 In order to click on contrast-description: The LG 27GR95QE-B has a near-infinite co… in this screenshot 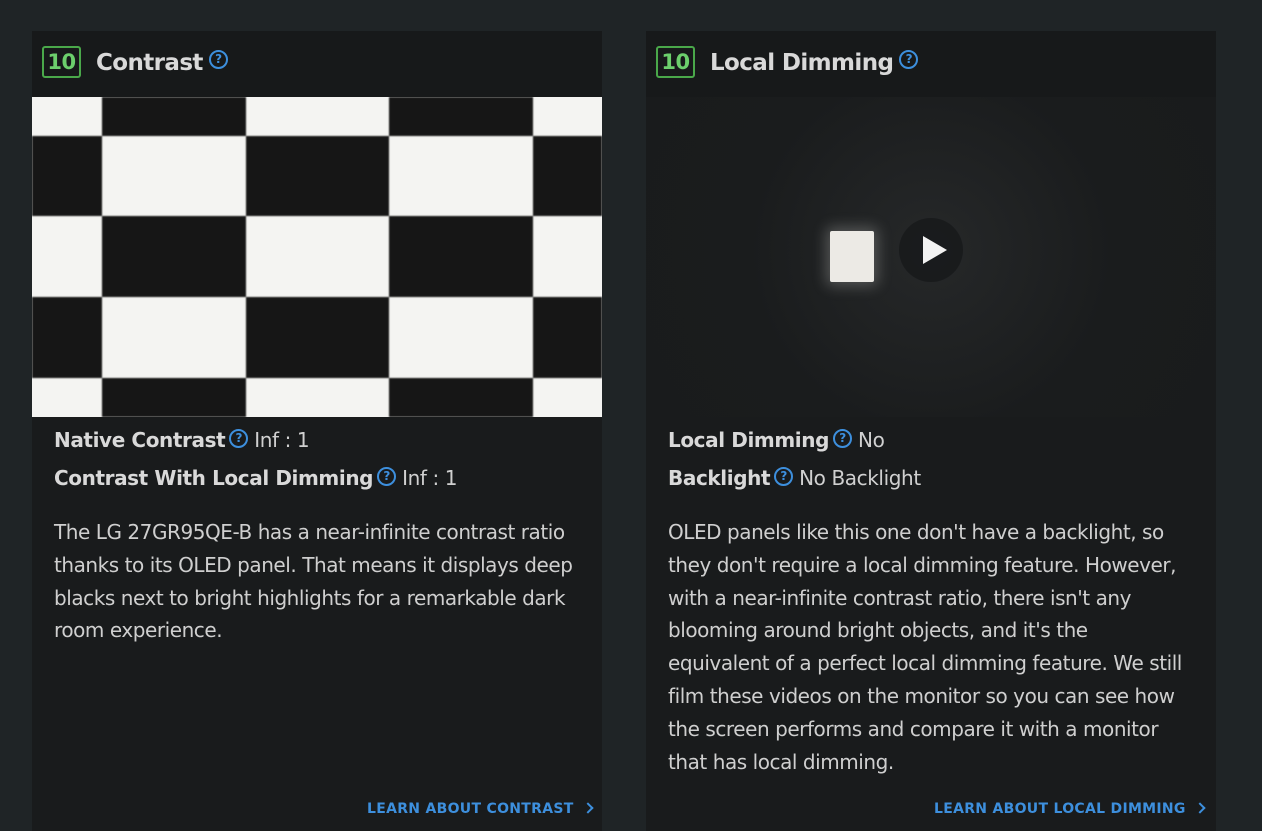, I will do `click(313, 581)`.